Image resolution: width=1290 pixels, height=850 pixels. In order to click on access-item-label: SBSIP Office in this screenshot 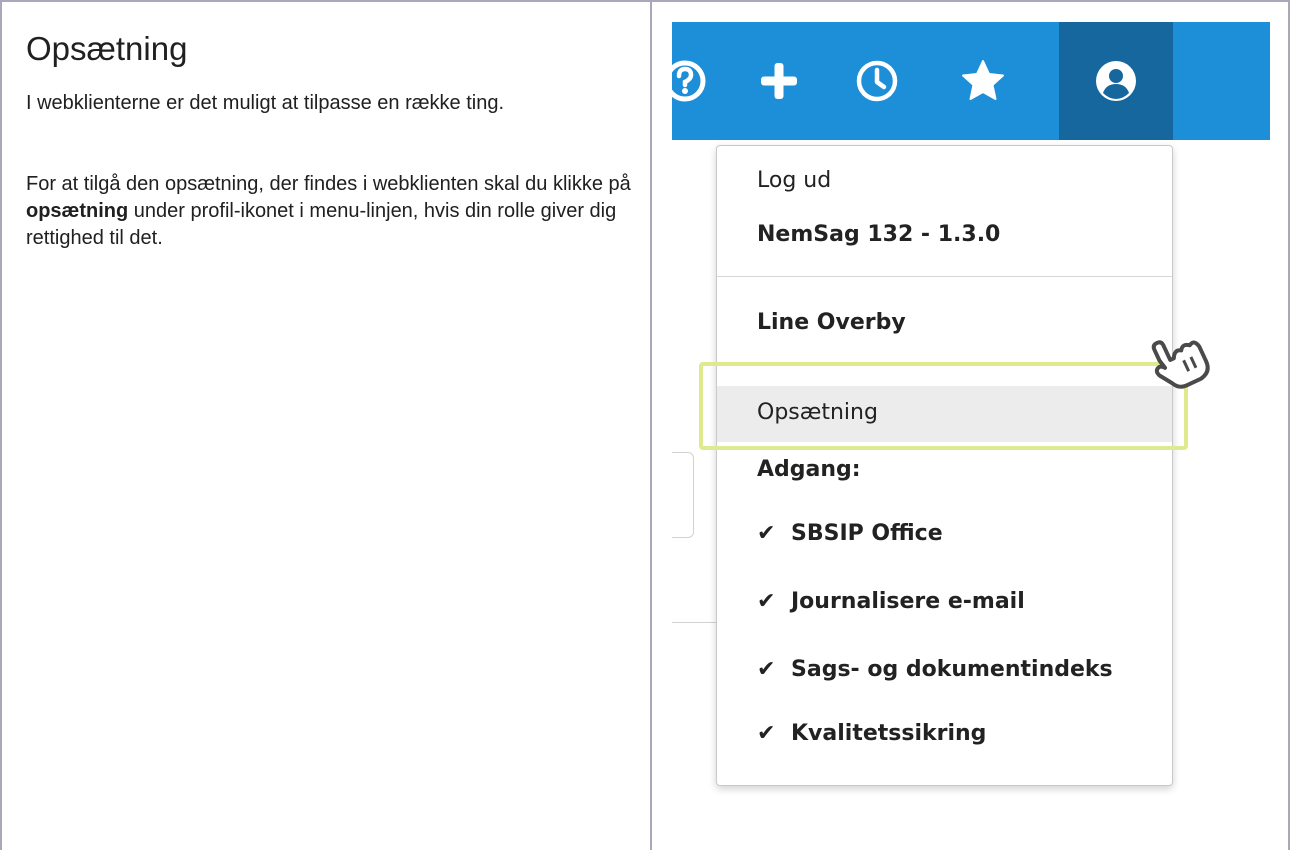, I will do `click(867, 533)`.